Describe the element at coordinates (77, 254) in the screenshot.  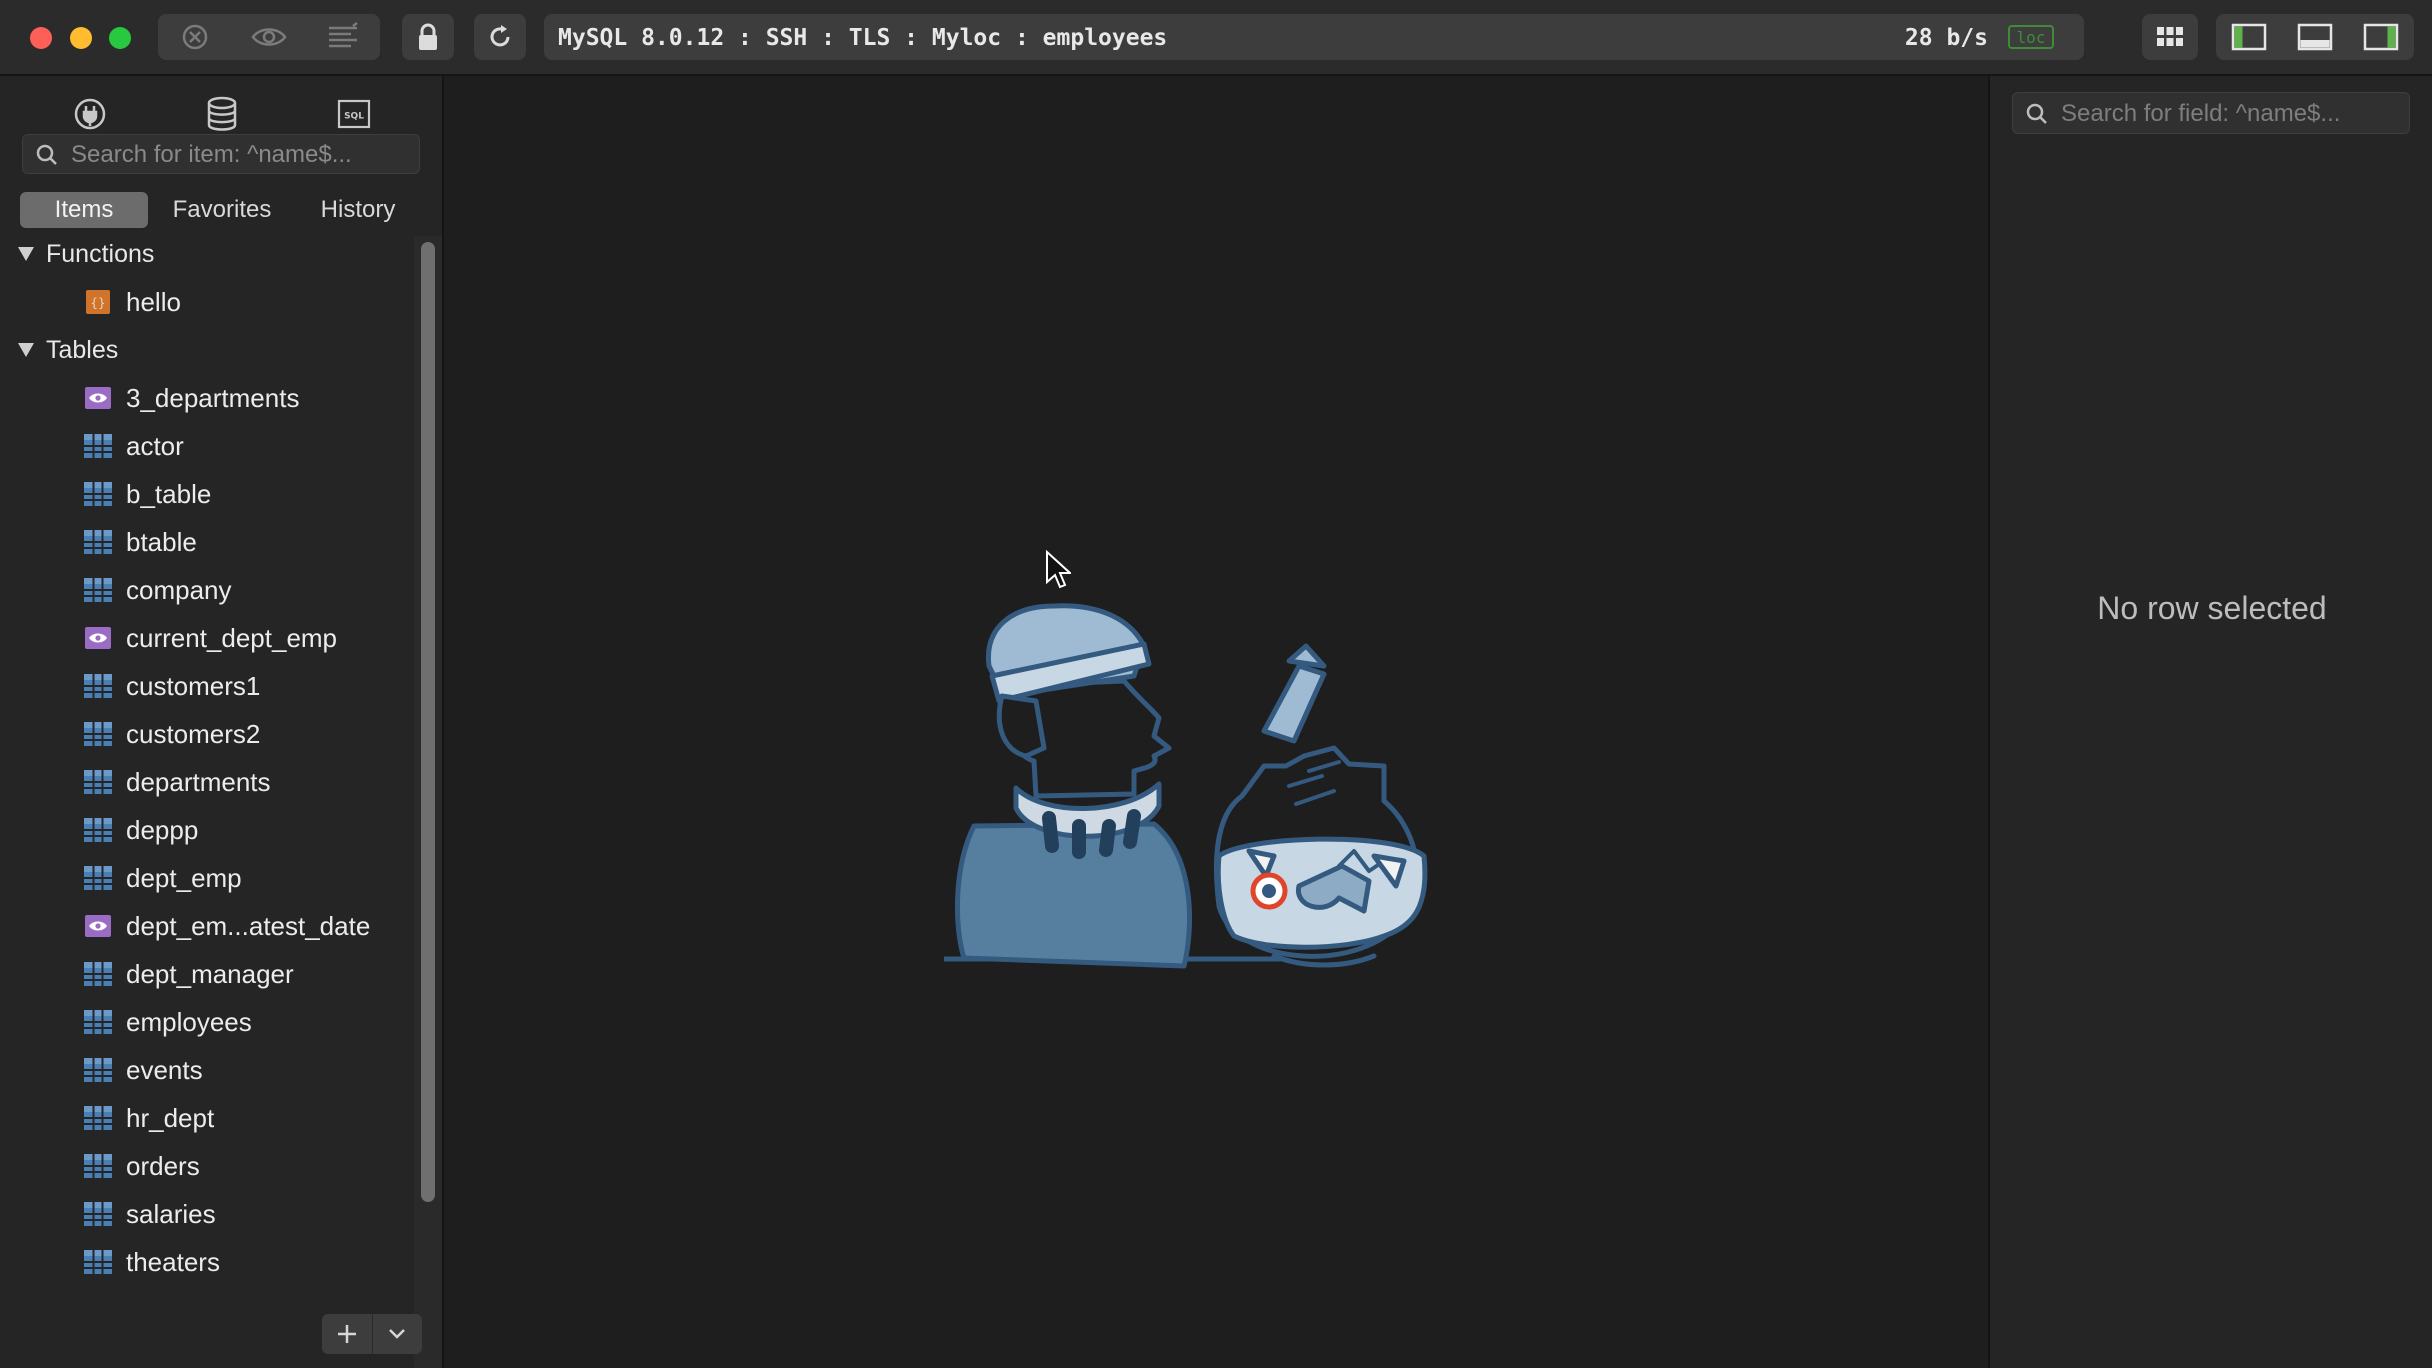
I see `tree-group-functions: Functions` at that location.